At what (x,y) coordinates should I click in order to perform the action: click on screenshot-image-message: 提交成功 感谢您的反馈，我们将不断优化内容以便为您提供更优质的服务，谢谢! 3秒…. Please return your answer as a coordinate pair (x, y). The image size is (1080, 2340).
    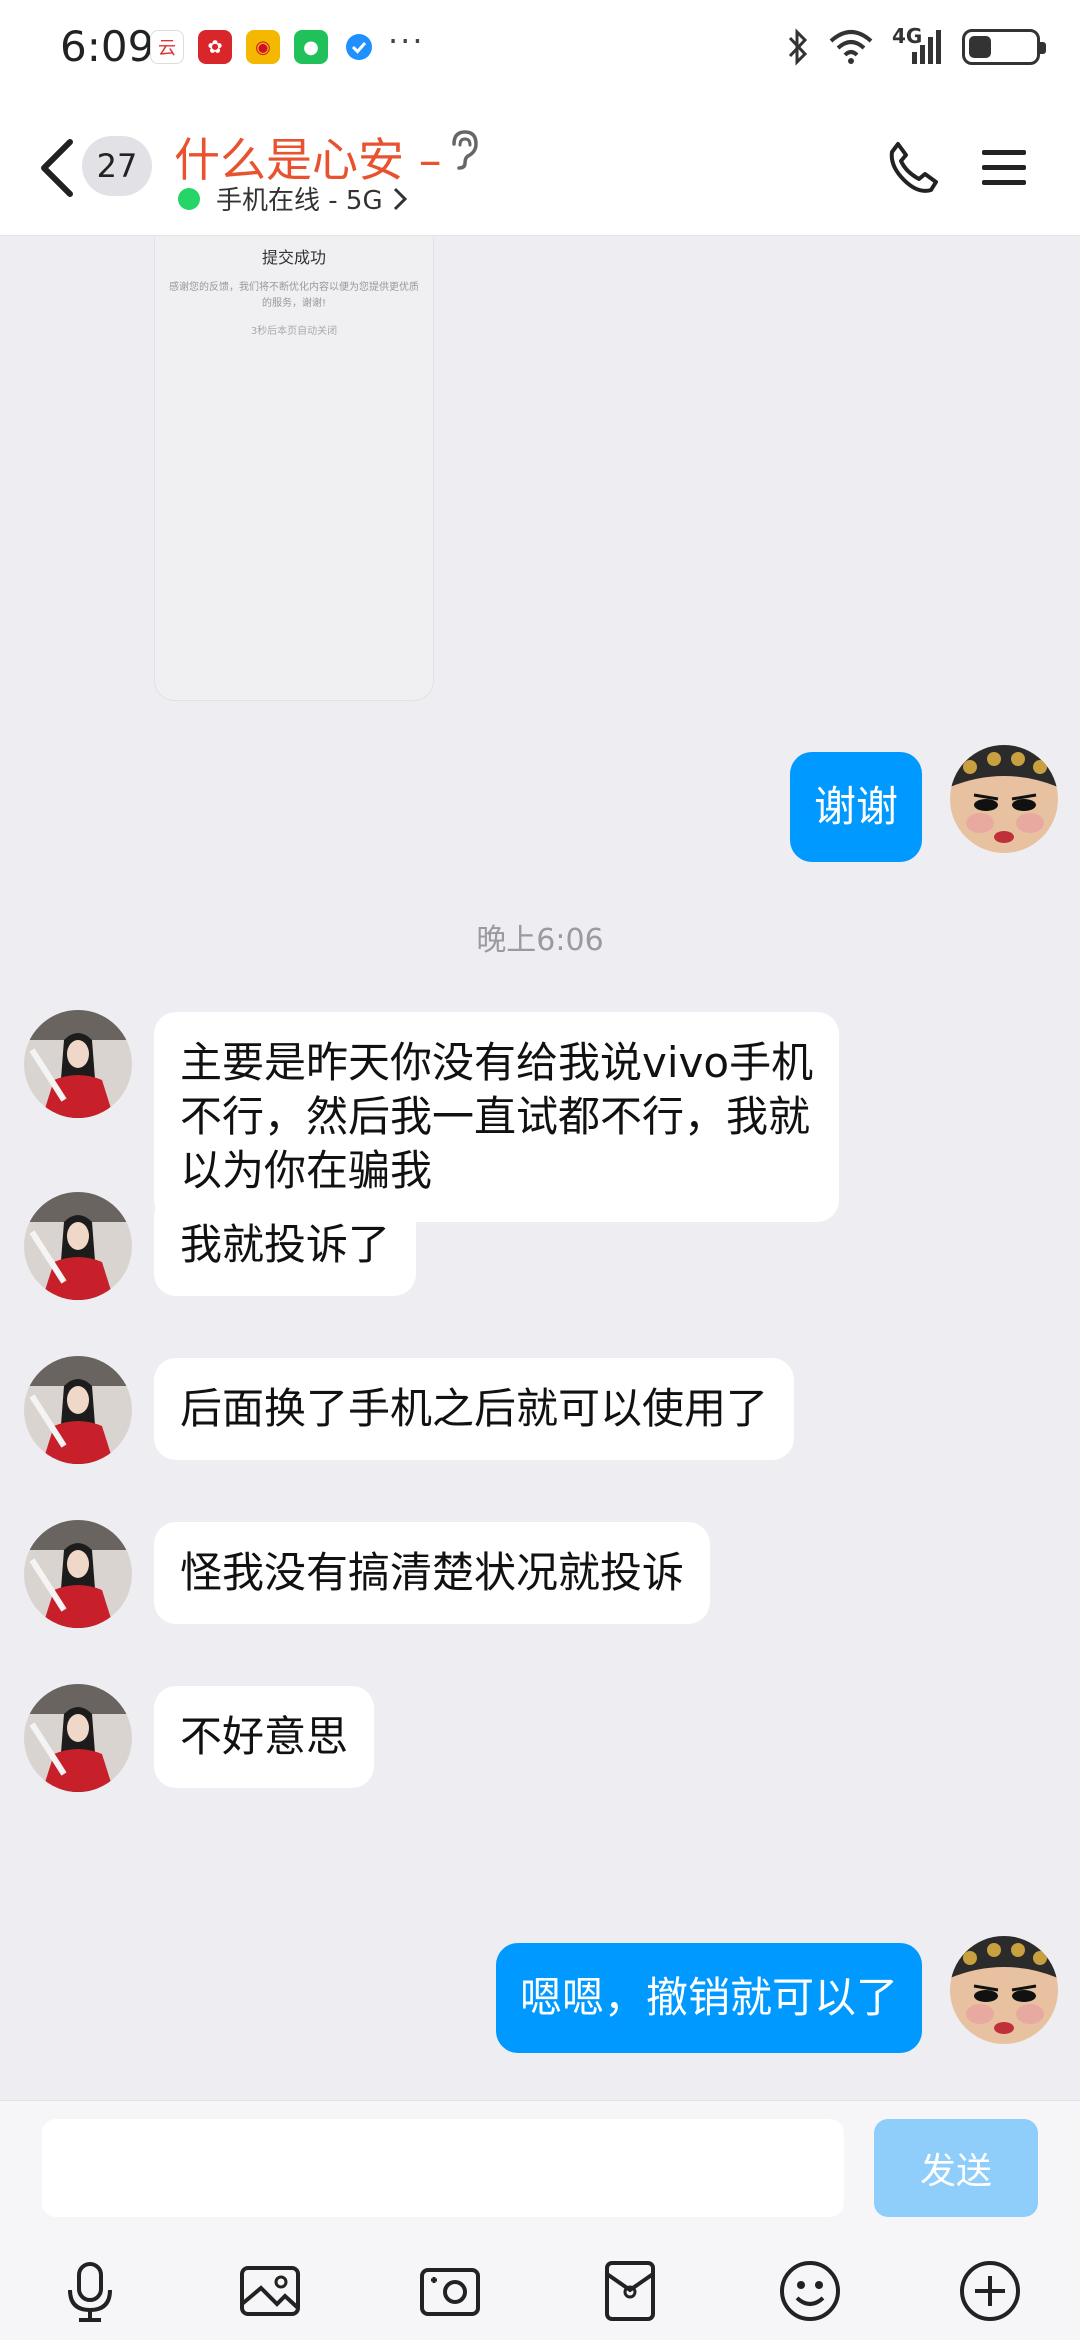
    Looking at the image, I should click on (294, 469).